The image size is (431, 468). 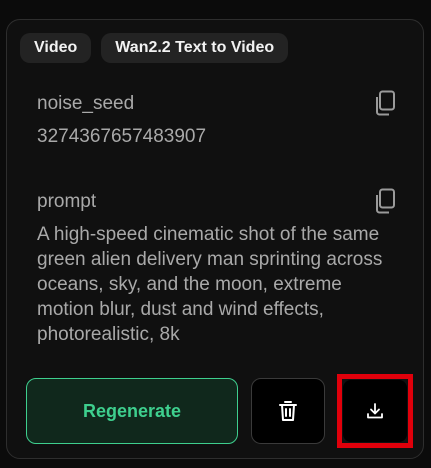 I want to click on trash-icon, so click(x=288, y=411).